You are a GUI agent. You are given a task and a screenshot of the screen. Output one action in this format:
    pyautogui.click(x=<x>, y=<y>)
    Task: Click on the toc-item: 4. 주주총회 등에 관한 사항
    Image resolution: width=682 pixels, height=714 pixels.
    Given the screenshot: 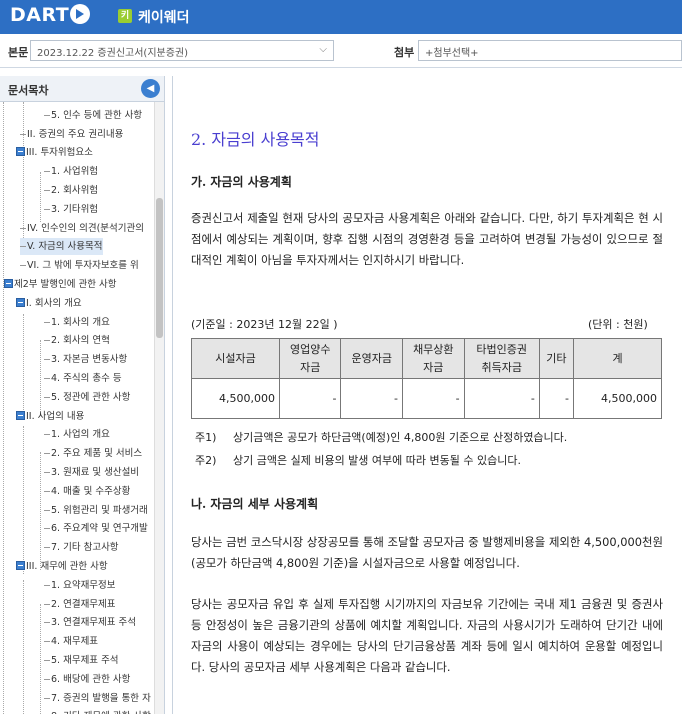 What is the action you would take?
    pyautogui.click(x=99, y=103)
    